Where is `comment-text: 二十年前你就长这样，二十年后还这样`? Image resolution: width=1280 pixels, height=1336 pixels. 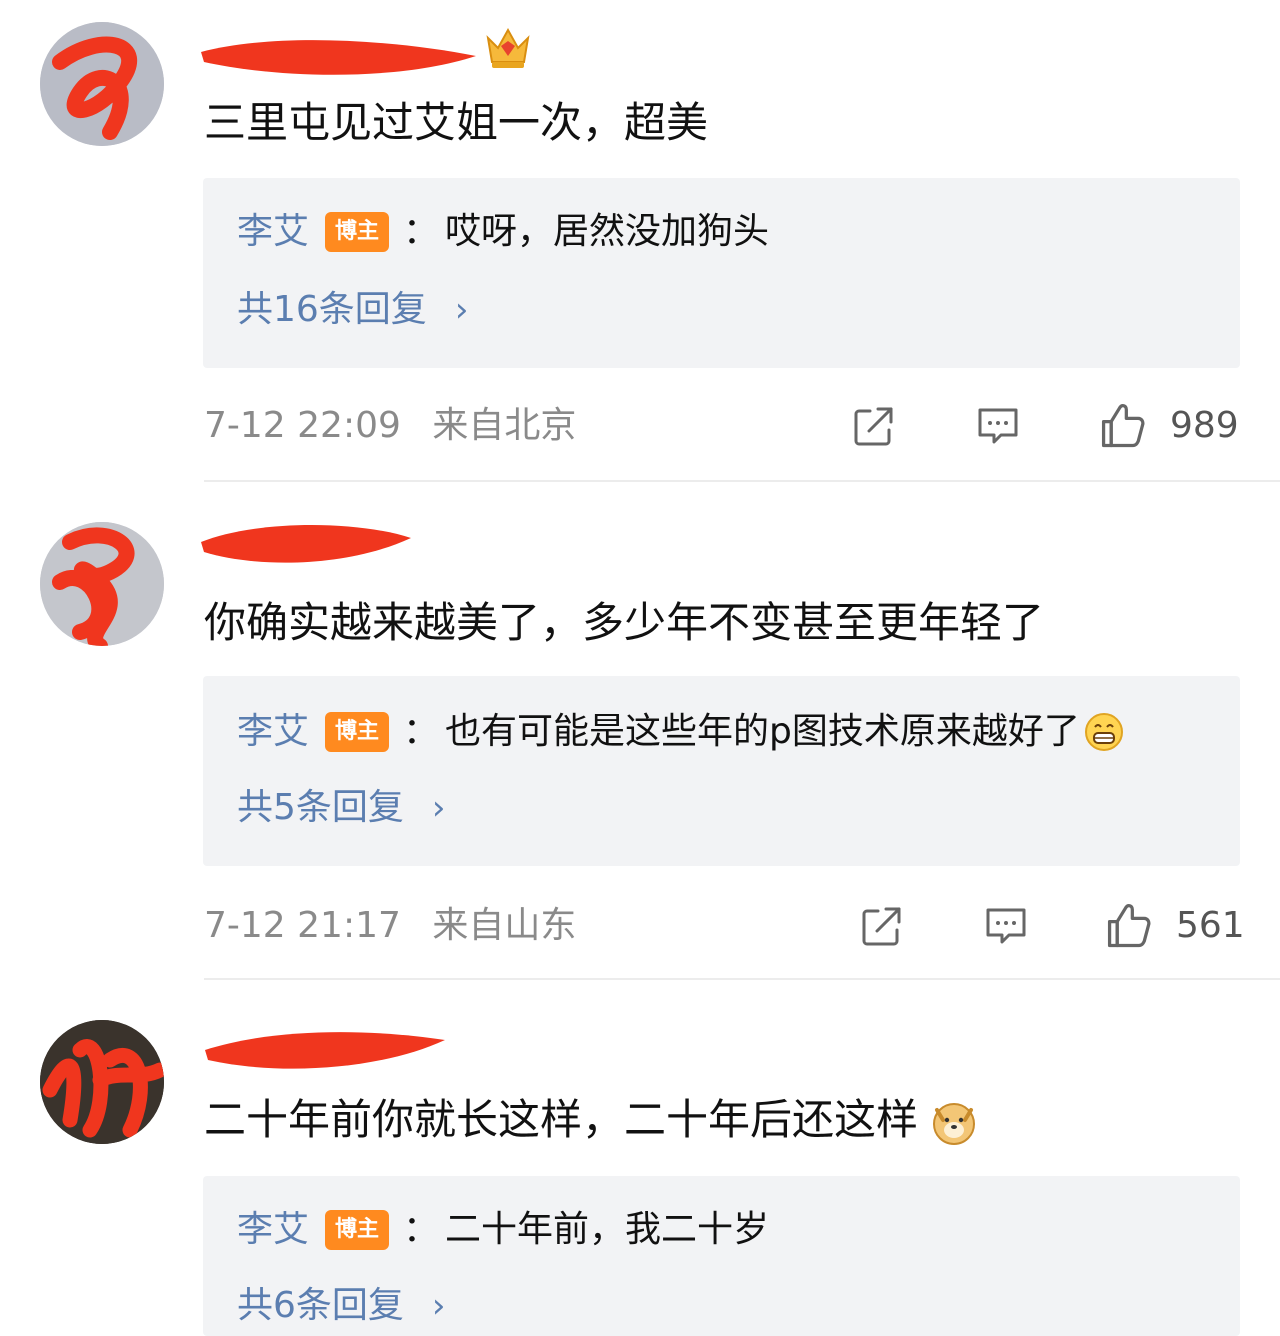
comment-text: 二十年前你就长这样，二十年后还这样 is located at coordinates (561, 1119).